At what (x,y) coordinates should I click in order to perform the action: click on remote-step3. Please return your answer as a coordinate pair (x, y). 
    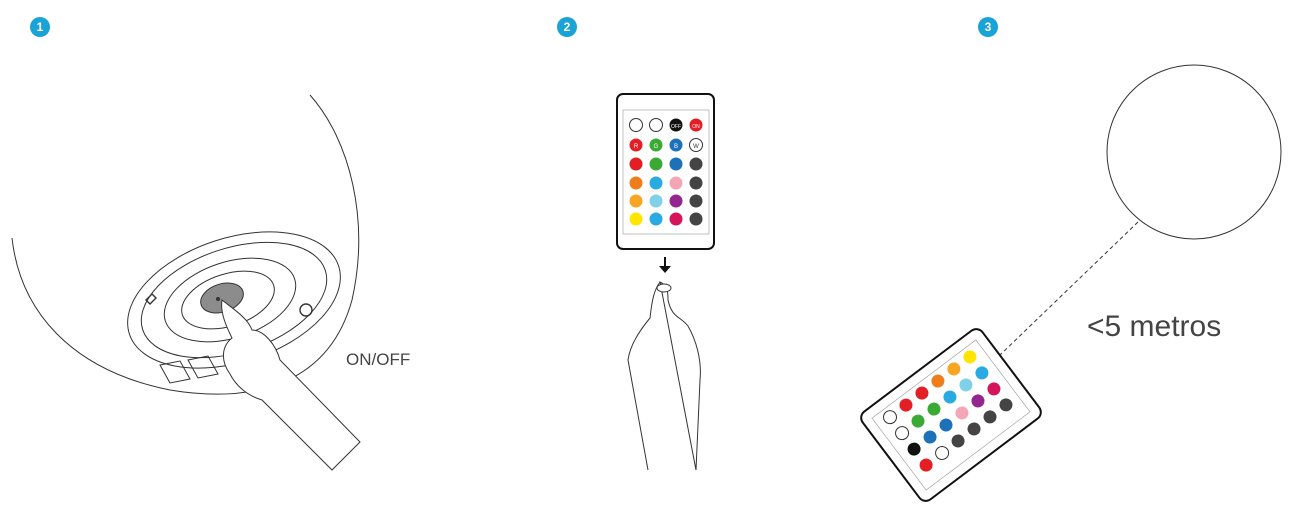
    Looking at the image, I should click on (951, 415).